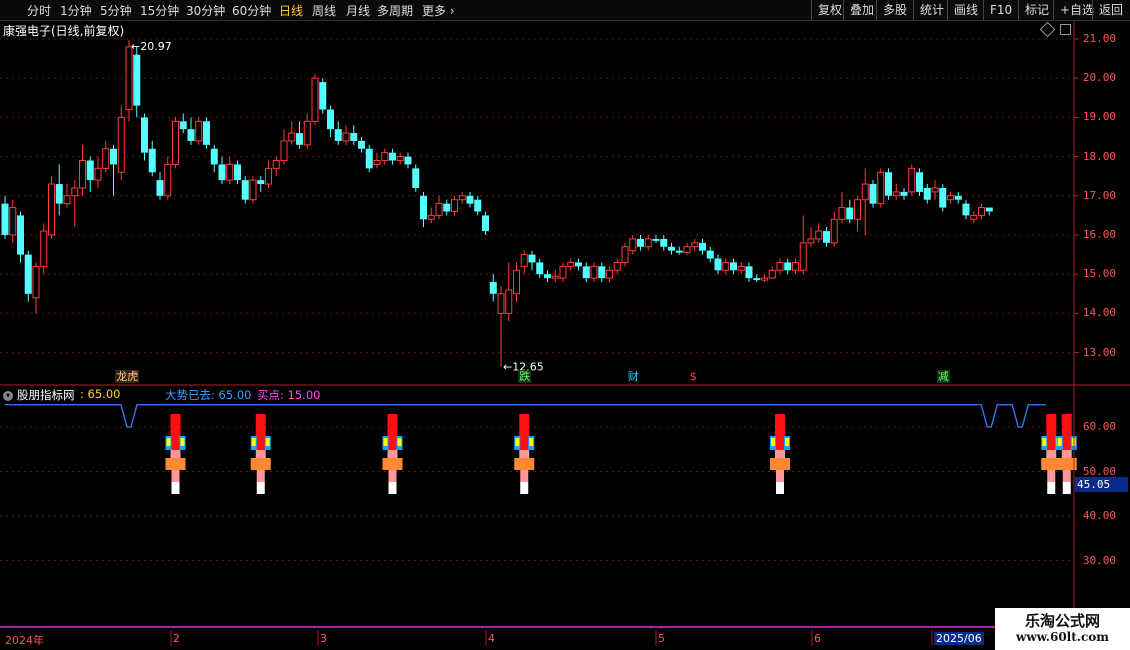 The height and width of the screenshot is (650, 1130). I want to click on current-value-badge: 45.05, so click(1101, 484).